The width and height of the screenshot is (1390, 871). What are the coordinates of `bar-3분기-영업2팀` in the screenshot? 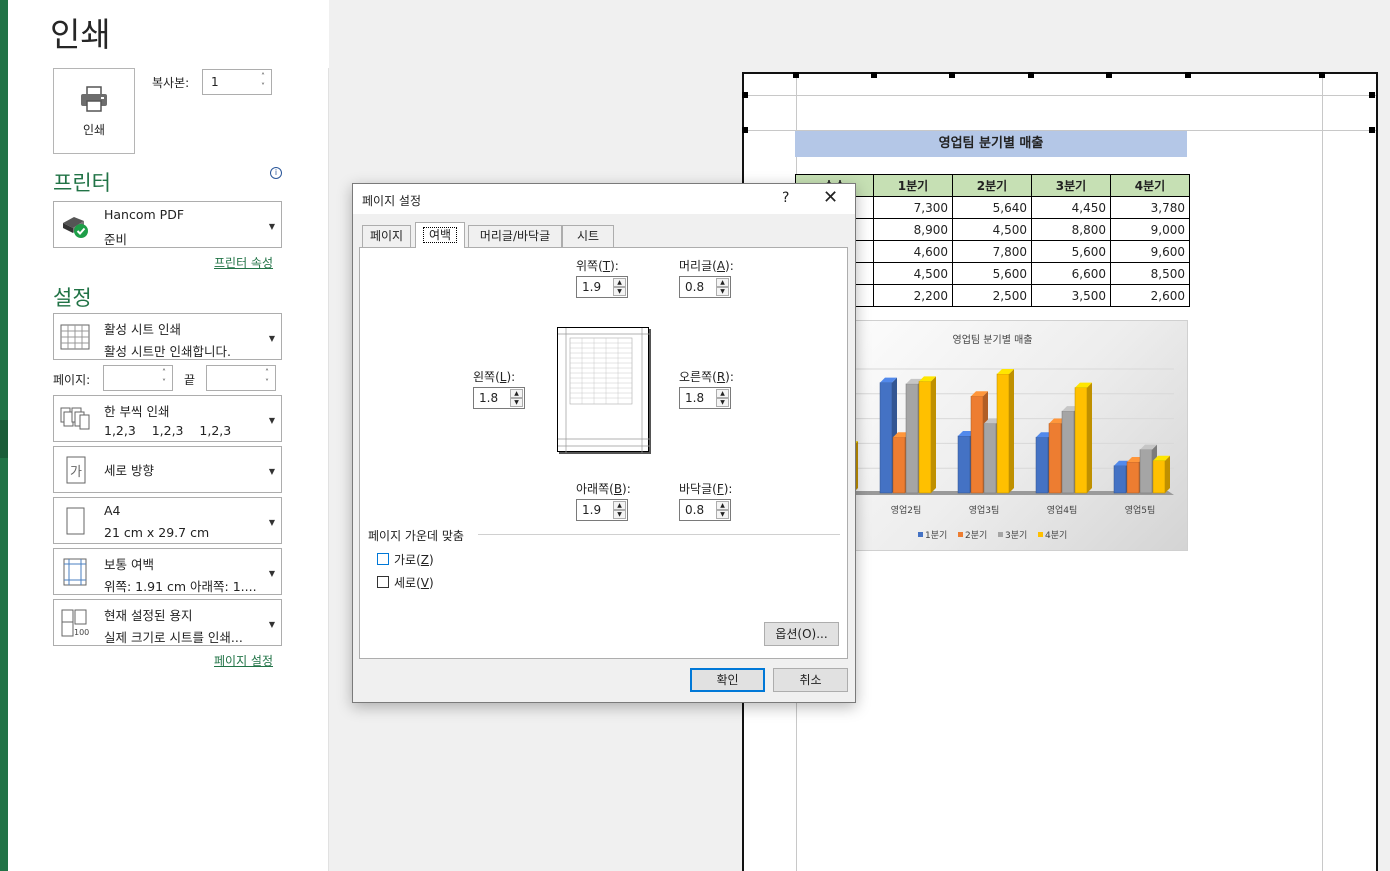 It's located at (912, 438).